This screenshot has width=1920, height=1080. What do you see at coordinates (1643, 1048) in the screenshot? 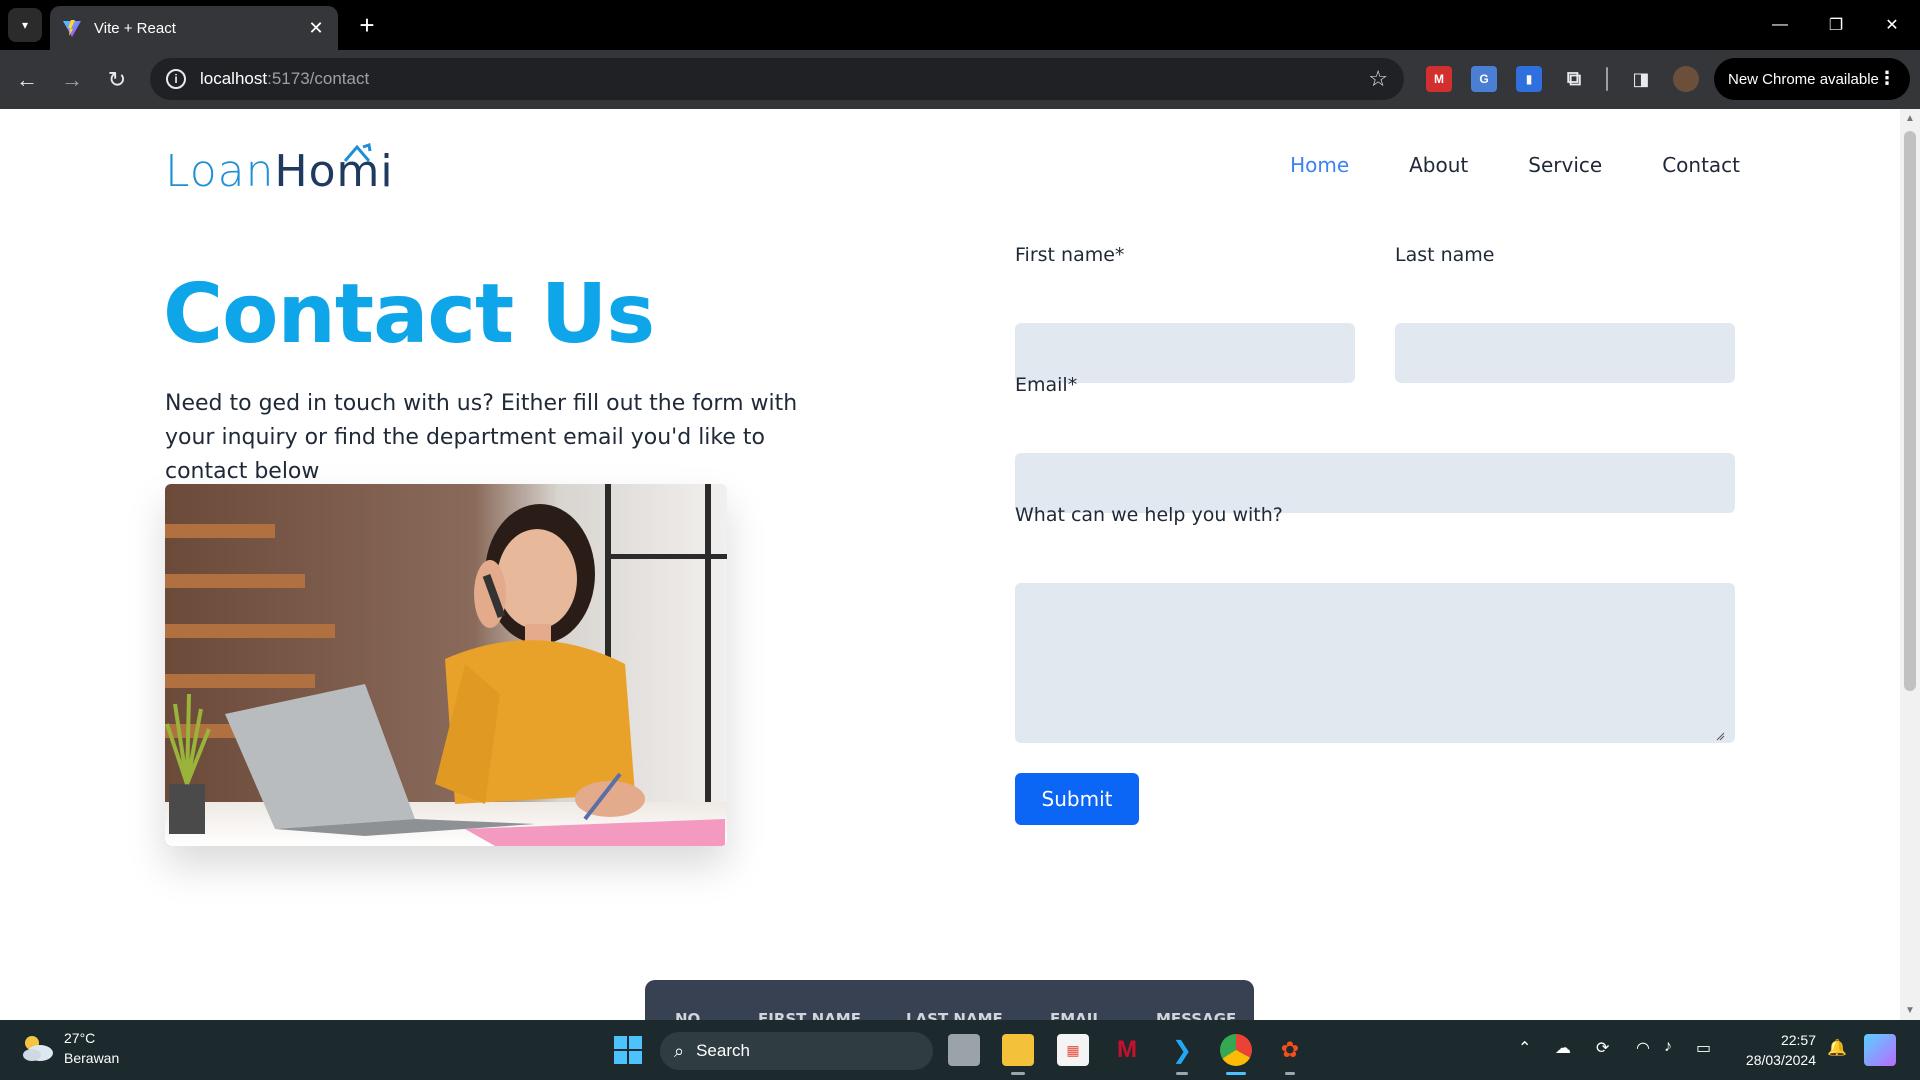
I see `wifi-icon: ◠` at bounding box center [1643, 1048].